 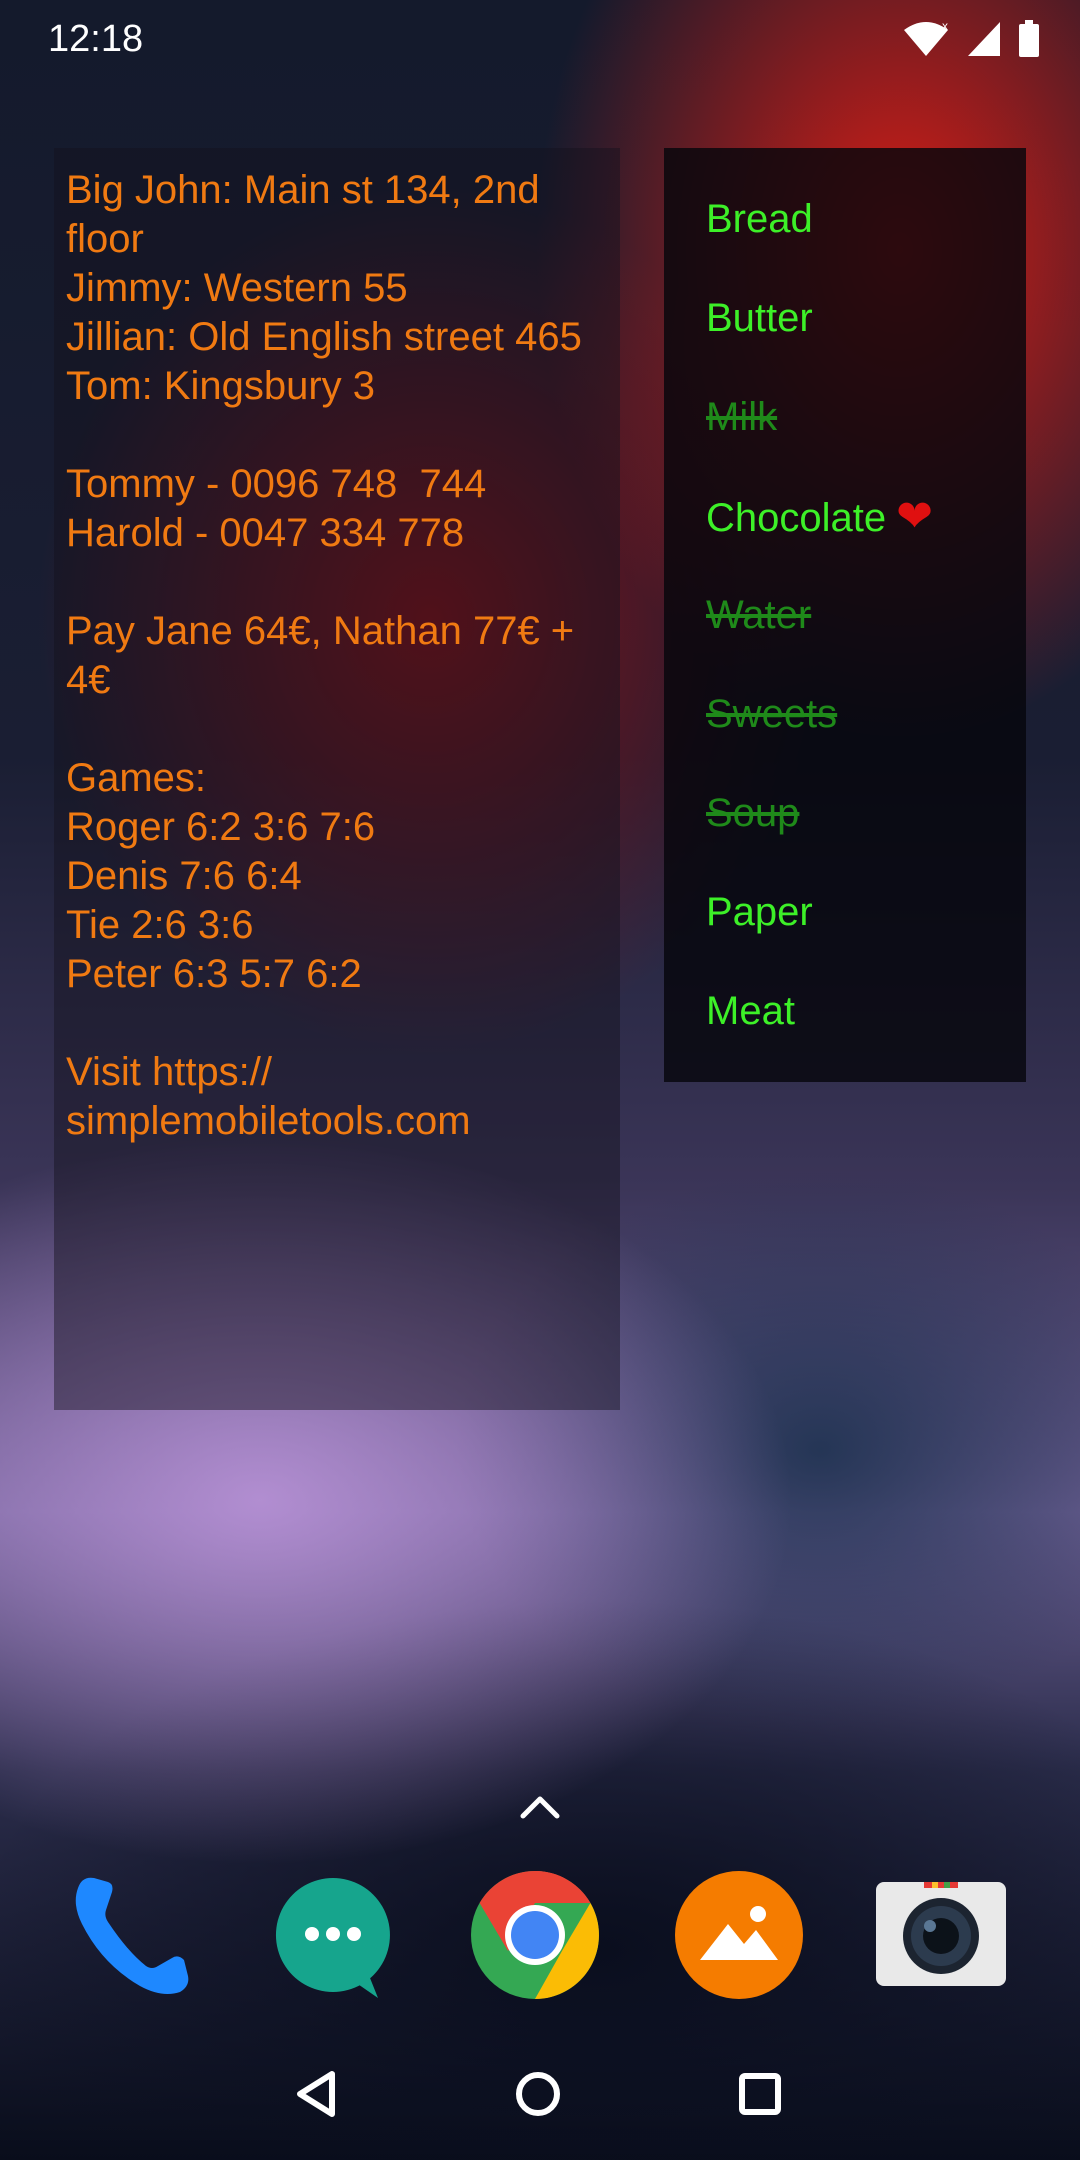 I want to click on phone-app-icon, so click(x=129, y=1935).